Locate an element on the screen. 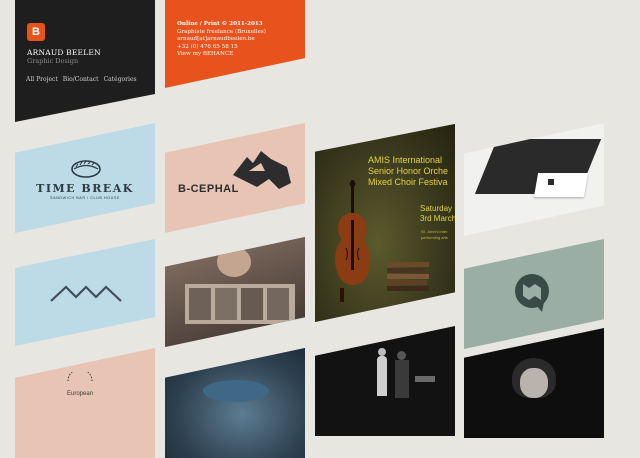 This screenshot has height=458, width=640. book-stack is located at coordinates (408, 276).